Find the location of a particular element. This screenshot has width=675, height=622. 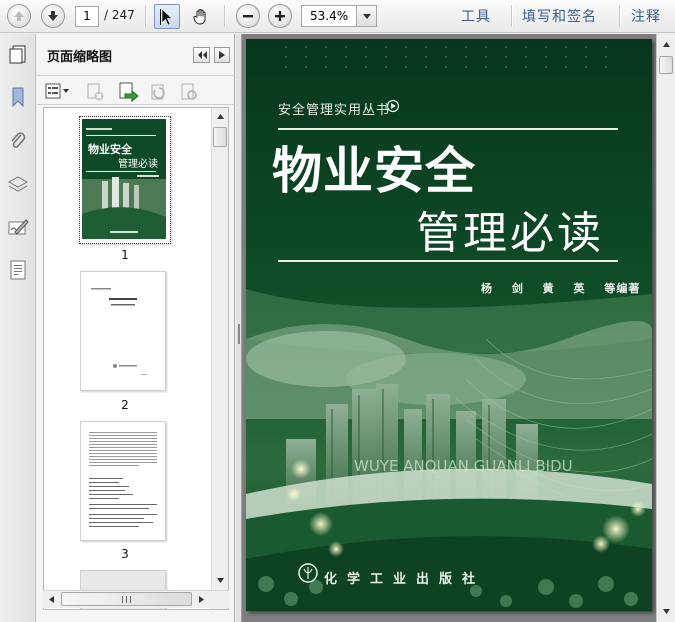

delete-pages-button is located at coordinates (95, 92).